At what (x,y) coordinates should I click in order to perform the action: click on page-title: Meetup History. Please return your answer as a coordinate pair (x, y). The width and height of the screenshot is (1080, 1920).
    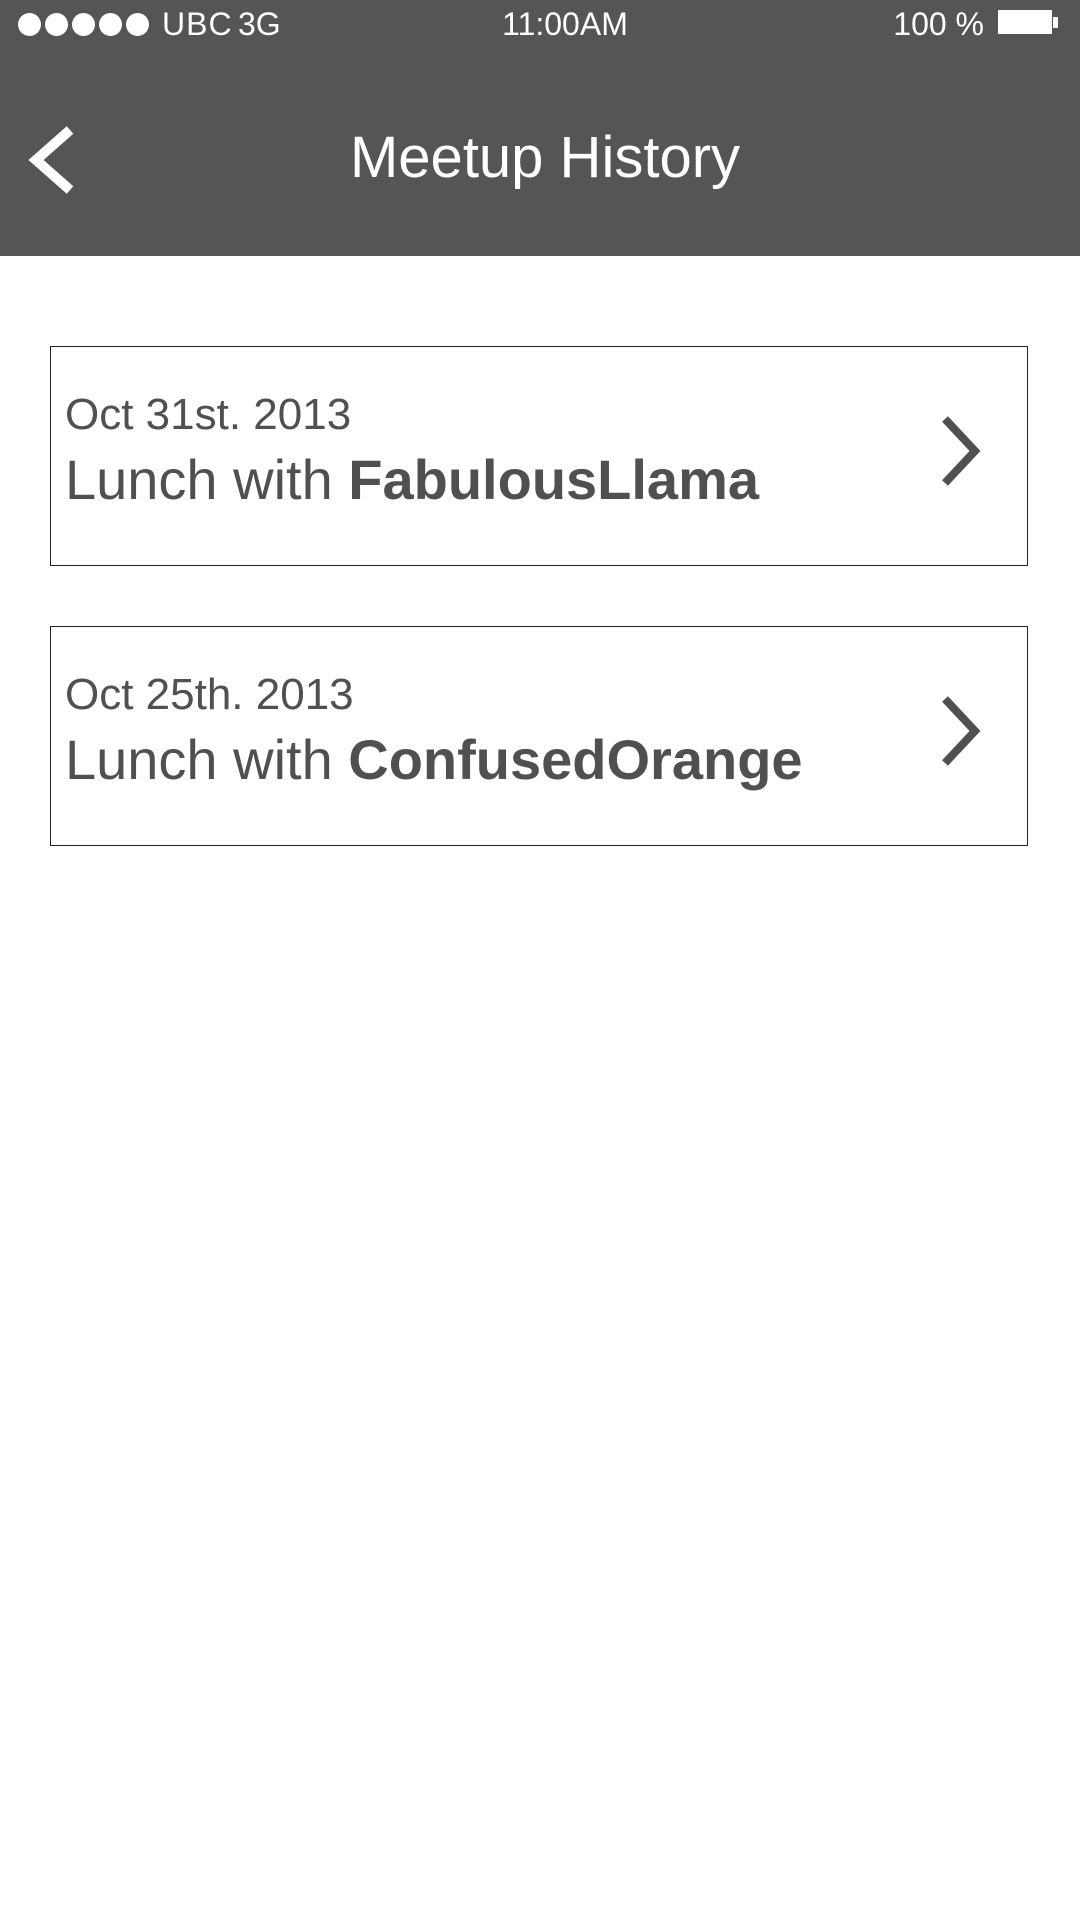
    Looking at the image, I should click on (545, 157).